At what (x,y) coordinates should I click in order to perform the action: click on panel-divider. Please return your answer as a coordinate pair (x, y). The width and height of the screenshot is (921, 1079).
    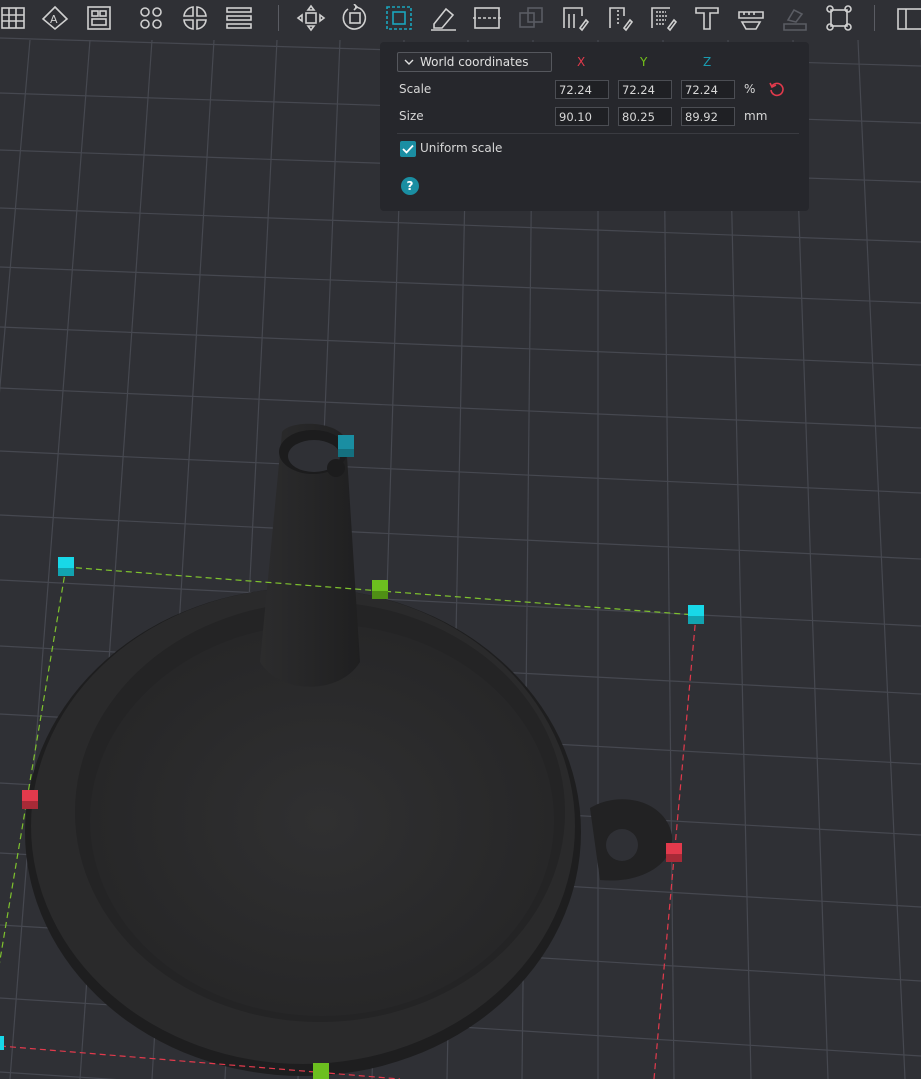
    Looking at the image, I should click on (598, 133).